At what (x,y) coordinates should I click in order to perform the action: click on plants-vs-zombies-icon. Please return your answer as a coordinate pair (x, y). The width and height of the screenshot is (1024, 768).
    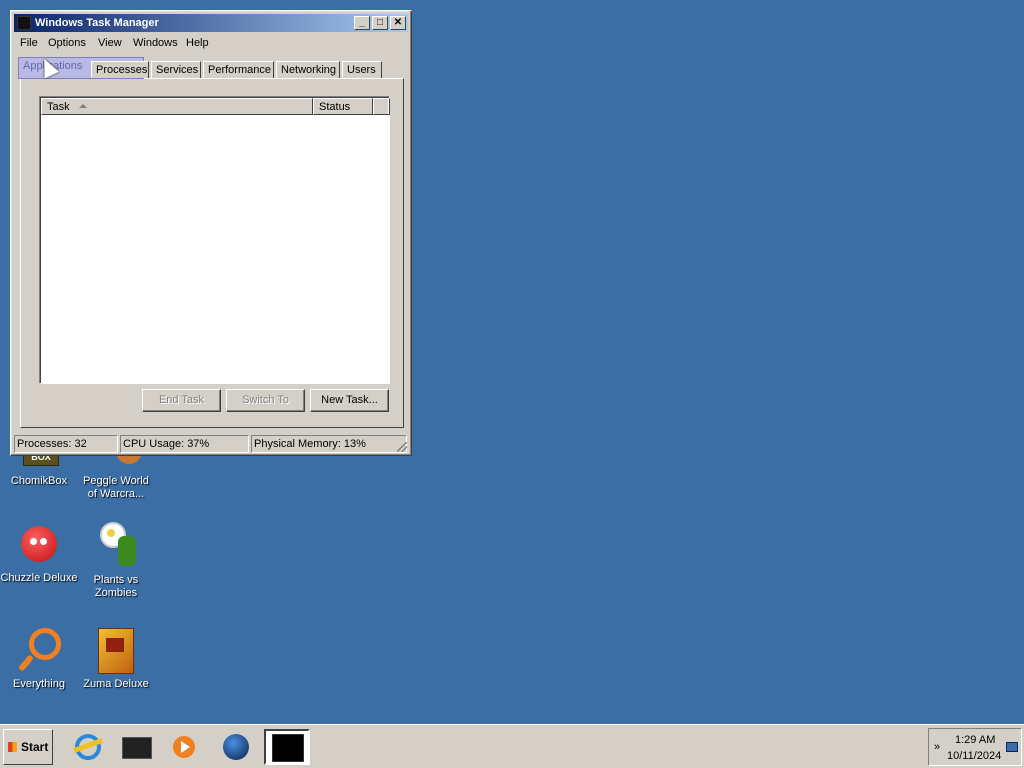
    Looking at the image, I should click on (116, 545).